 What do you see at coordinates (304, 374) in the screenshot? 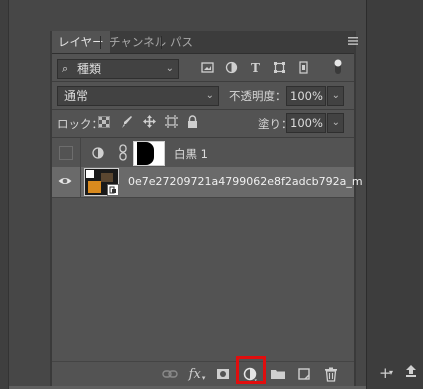
I see `new-layer-icon` at bounding box center [304, 374].